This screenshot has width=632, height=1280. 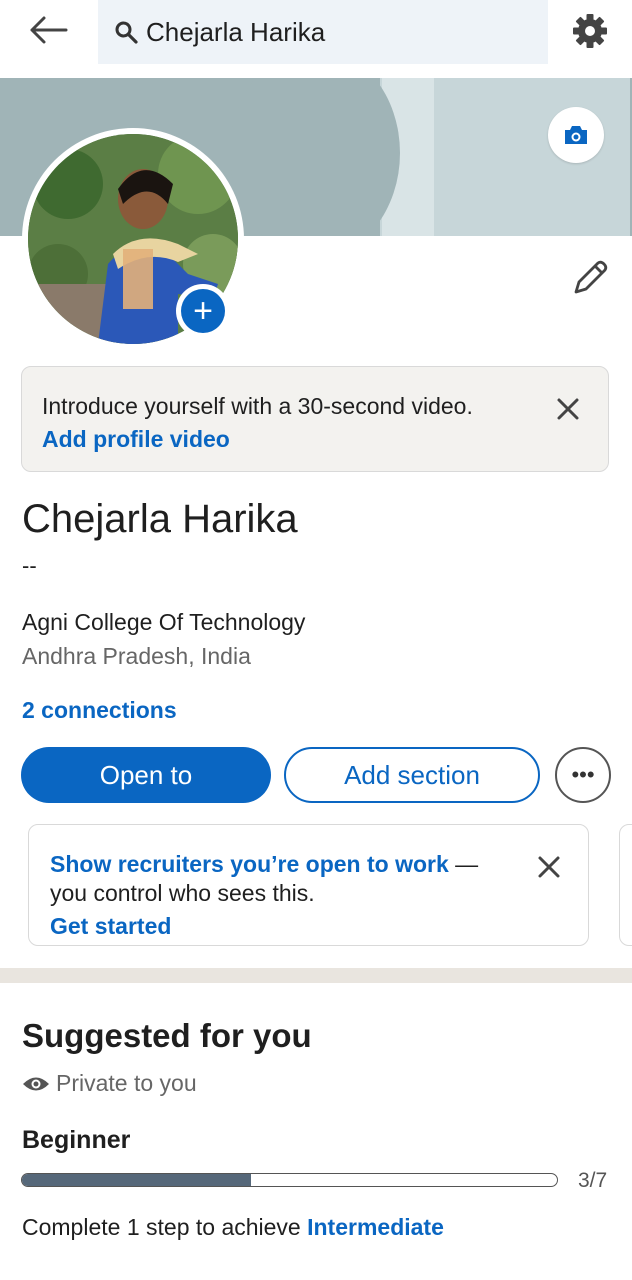 I want to click on profile-location: Andhra Pradesh, India, so click(x=136, y=656).